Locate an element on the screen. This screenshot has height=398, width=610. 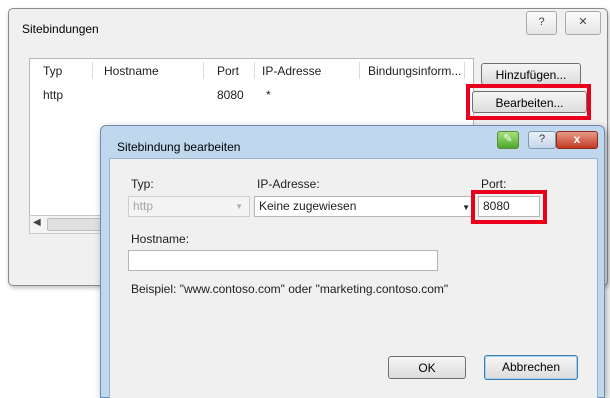
hostname-field is located at coordinates (283, 260).